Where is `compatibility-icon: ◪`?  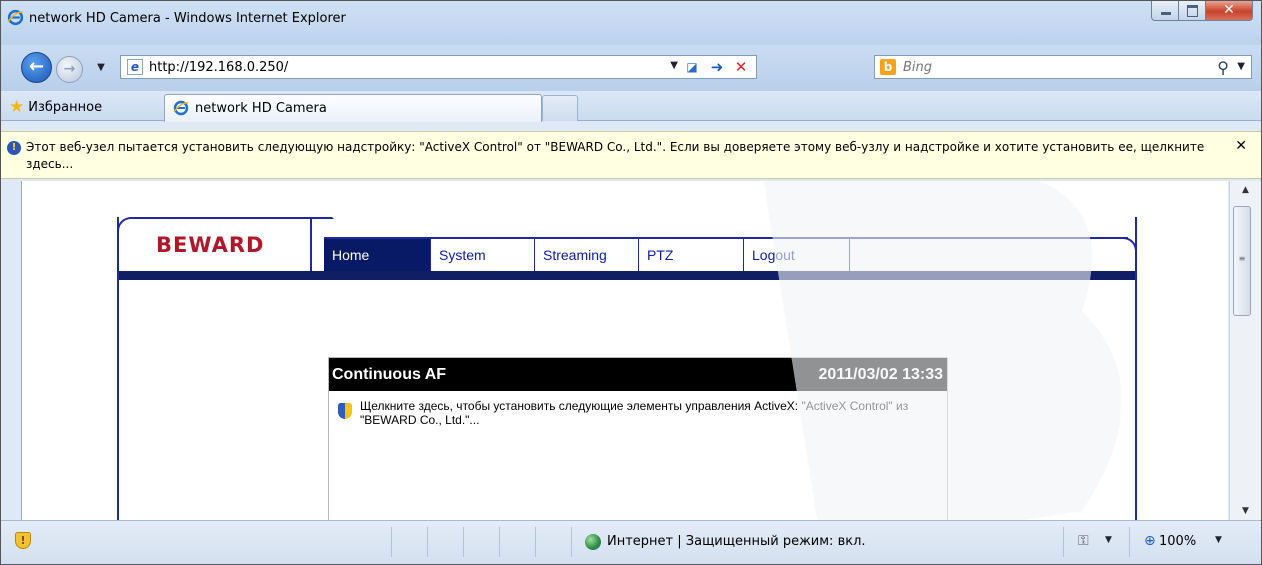 compatibility-icon: ◪ is located at coordinates (692, 67).